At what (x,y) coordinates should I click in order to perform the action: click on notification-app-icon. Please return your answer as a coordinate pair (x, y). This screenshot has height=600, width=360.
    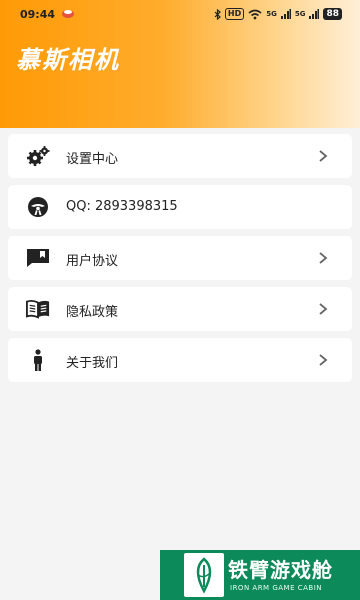
    Looking at the image, I should click on (68, 14).